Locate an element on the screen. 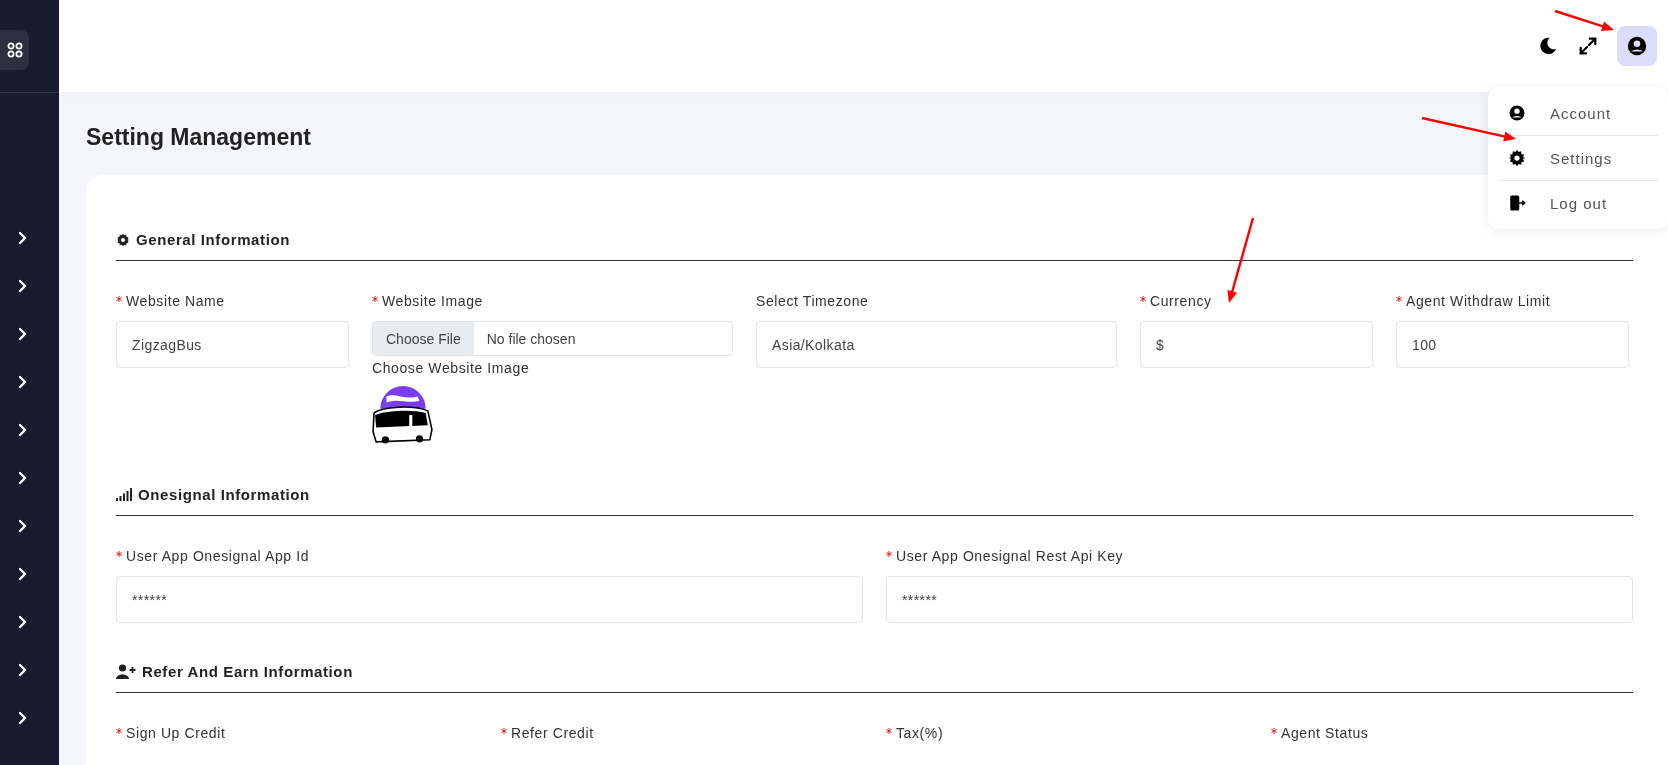 This screenshot has width=1668, height=765. grid-icon is located at coordinates (14, 50).